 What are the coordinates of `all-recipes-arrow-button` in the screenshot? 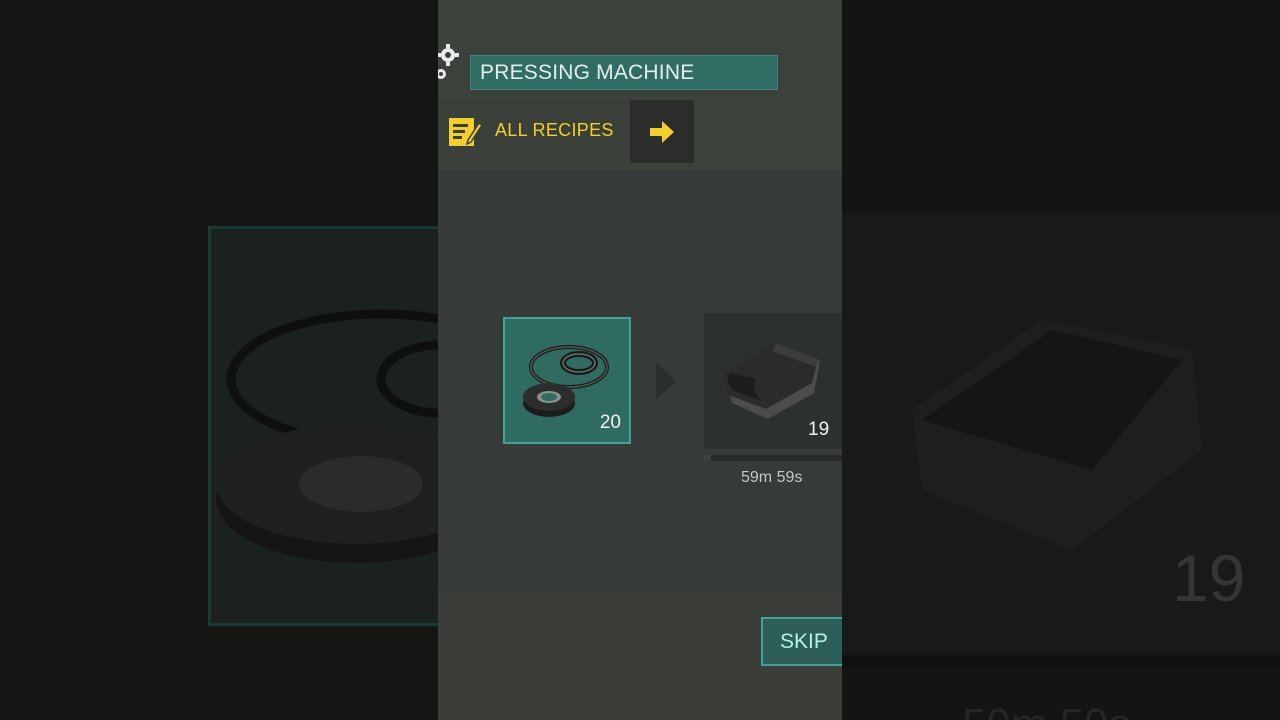 It's located at (662, 131).